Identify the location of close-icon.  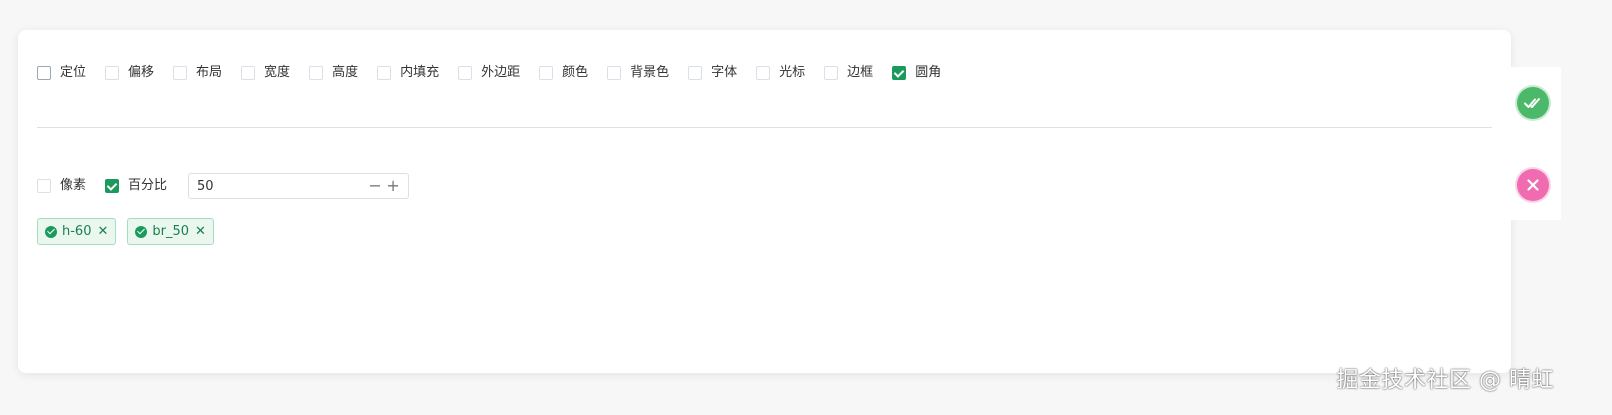
(1533, 185).